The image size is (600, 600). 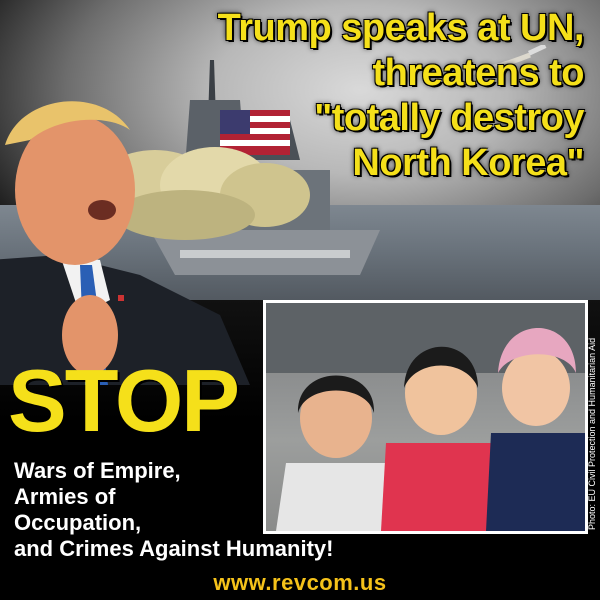 I want to click on slogan-line-1: Wars of Empire,, so click(x=97, y=470).